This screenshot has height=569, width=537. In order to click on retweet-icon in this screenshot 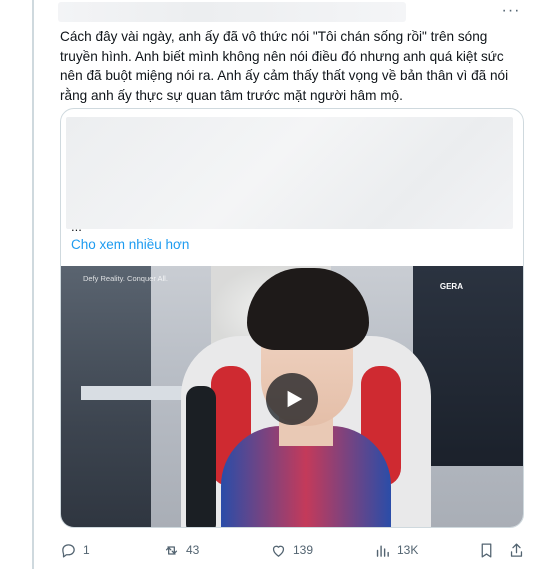, I will do `click(171, 550)`.